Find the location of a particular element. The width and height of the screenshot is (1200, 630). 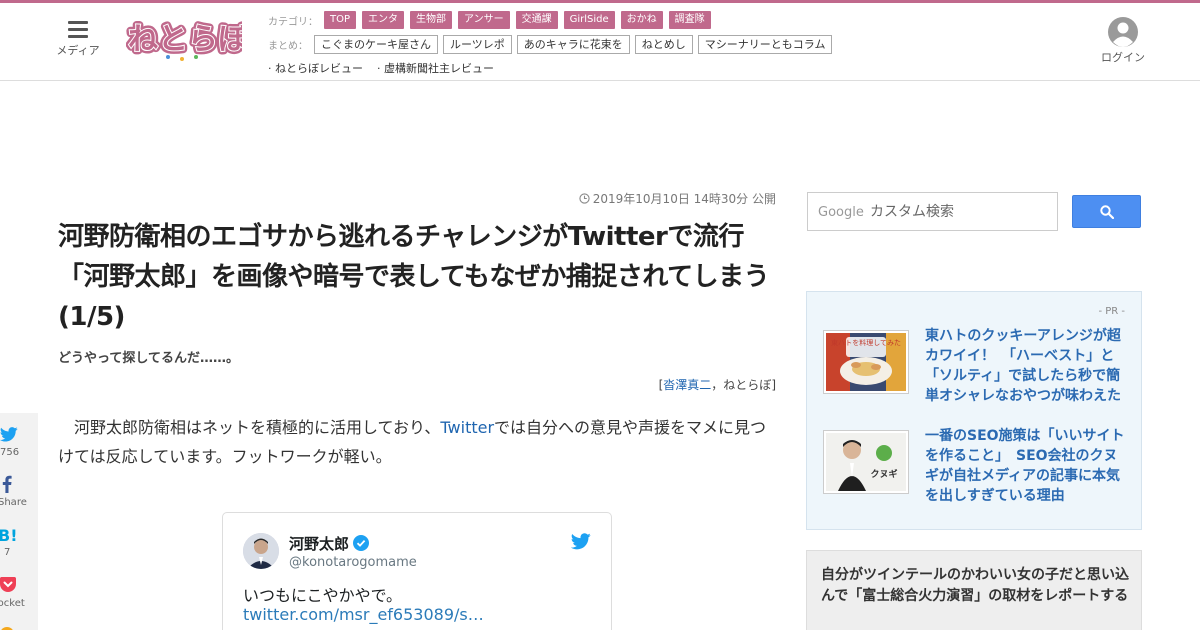

hatena-bookmark-icon: B! is located at coordinates (9, 535).